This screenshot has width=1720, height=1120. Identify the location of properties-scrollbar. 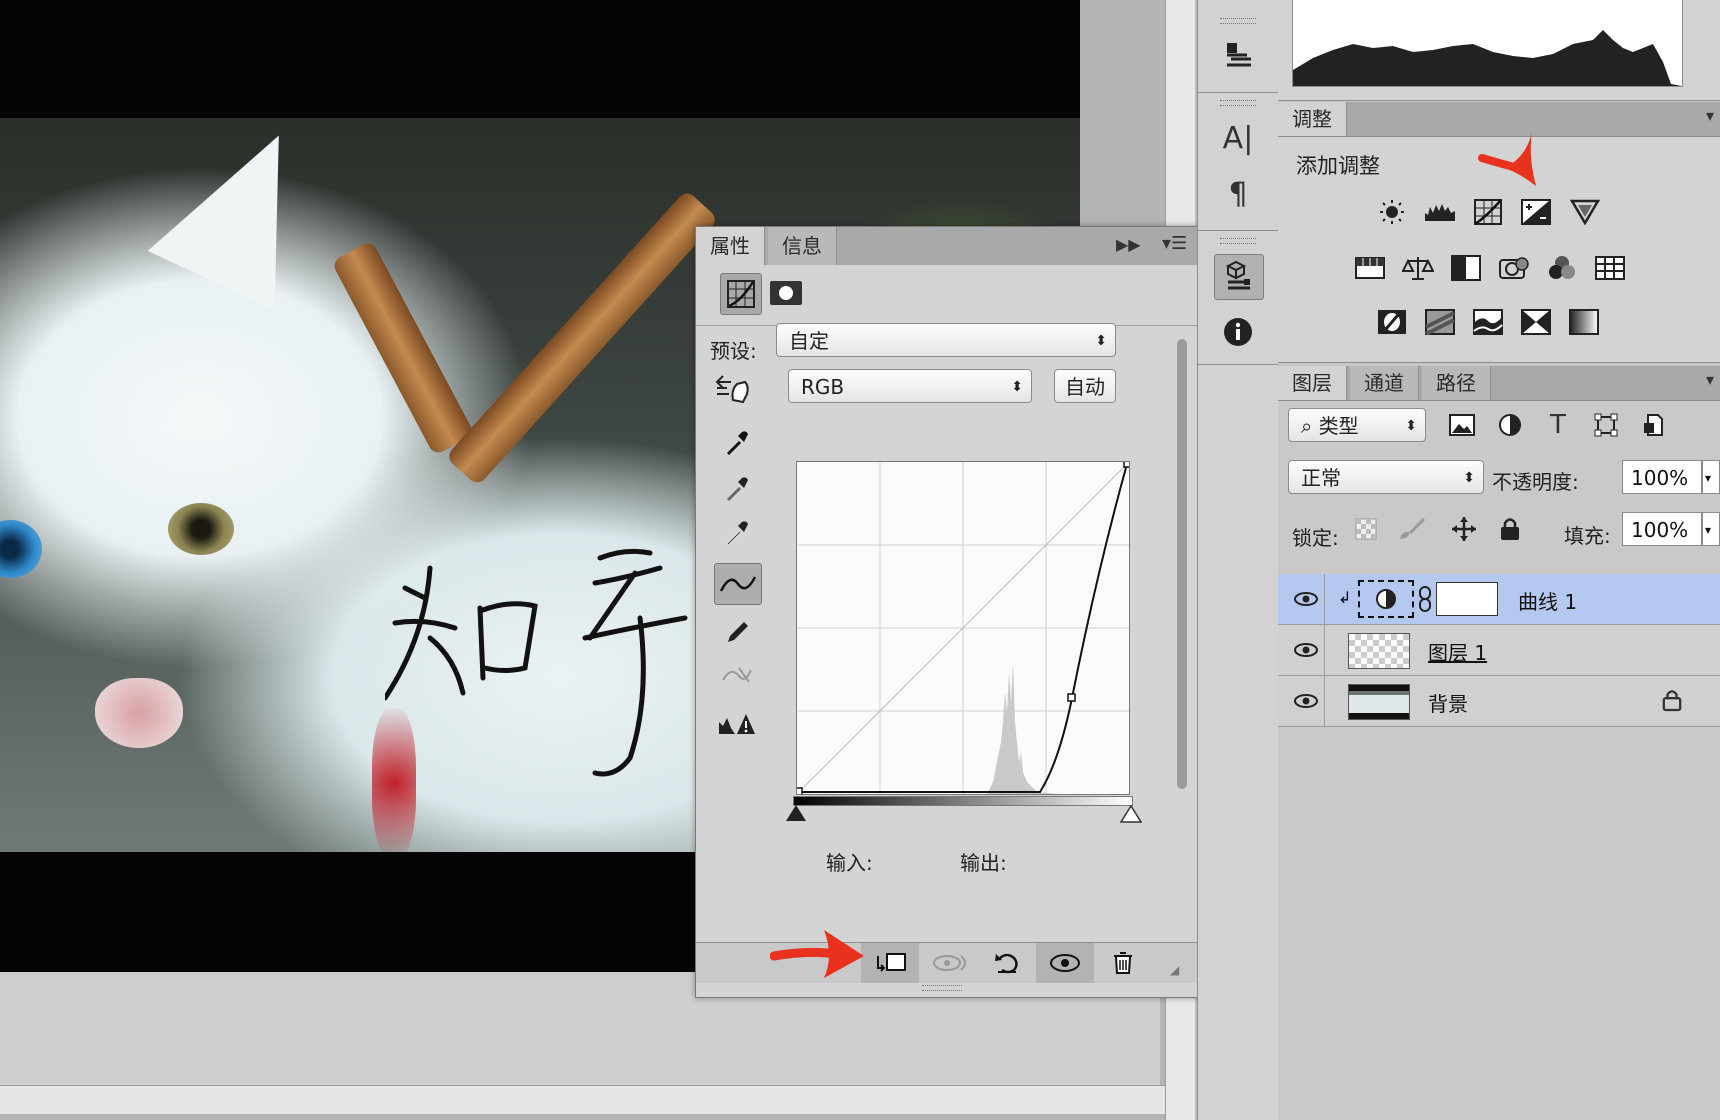
(1182, 639).